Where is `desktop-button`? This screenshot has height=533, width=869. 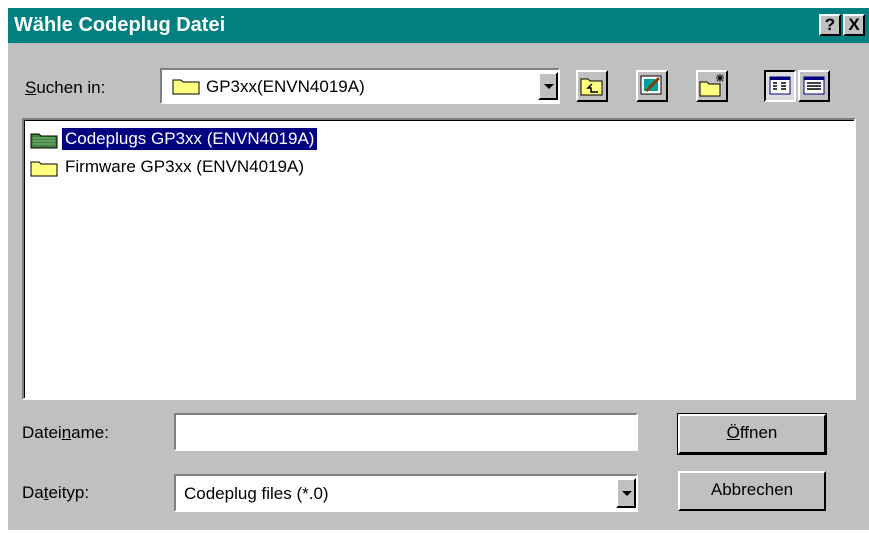
desktop-button is located at coordinates (652, 86).